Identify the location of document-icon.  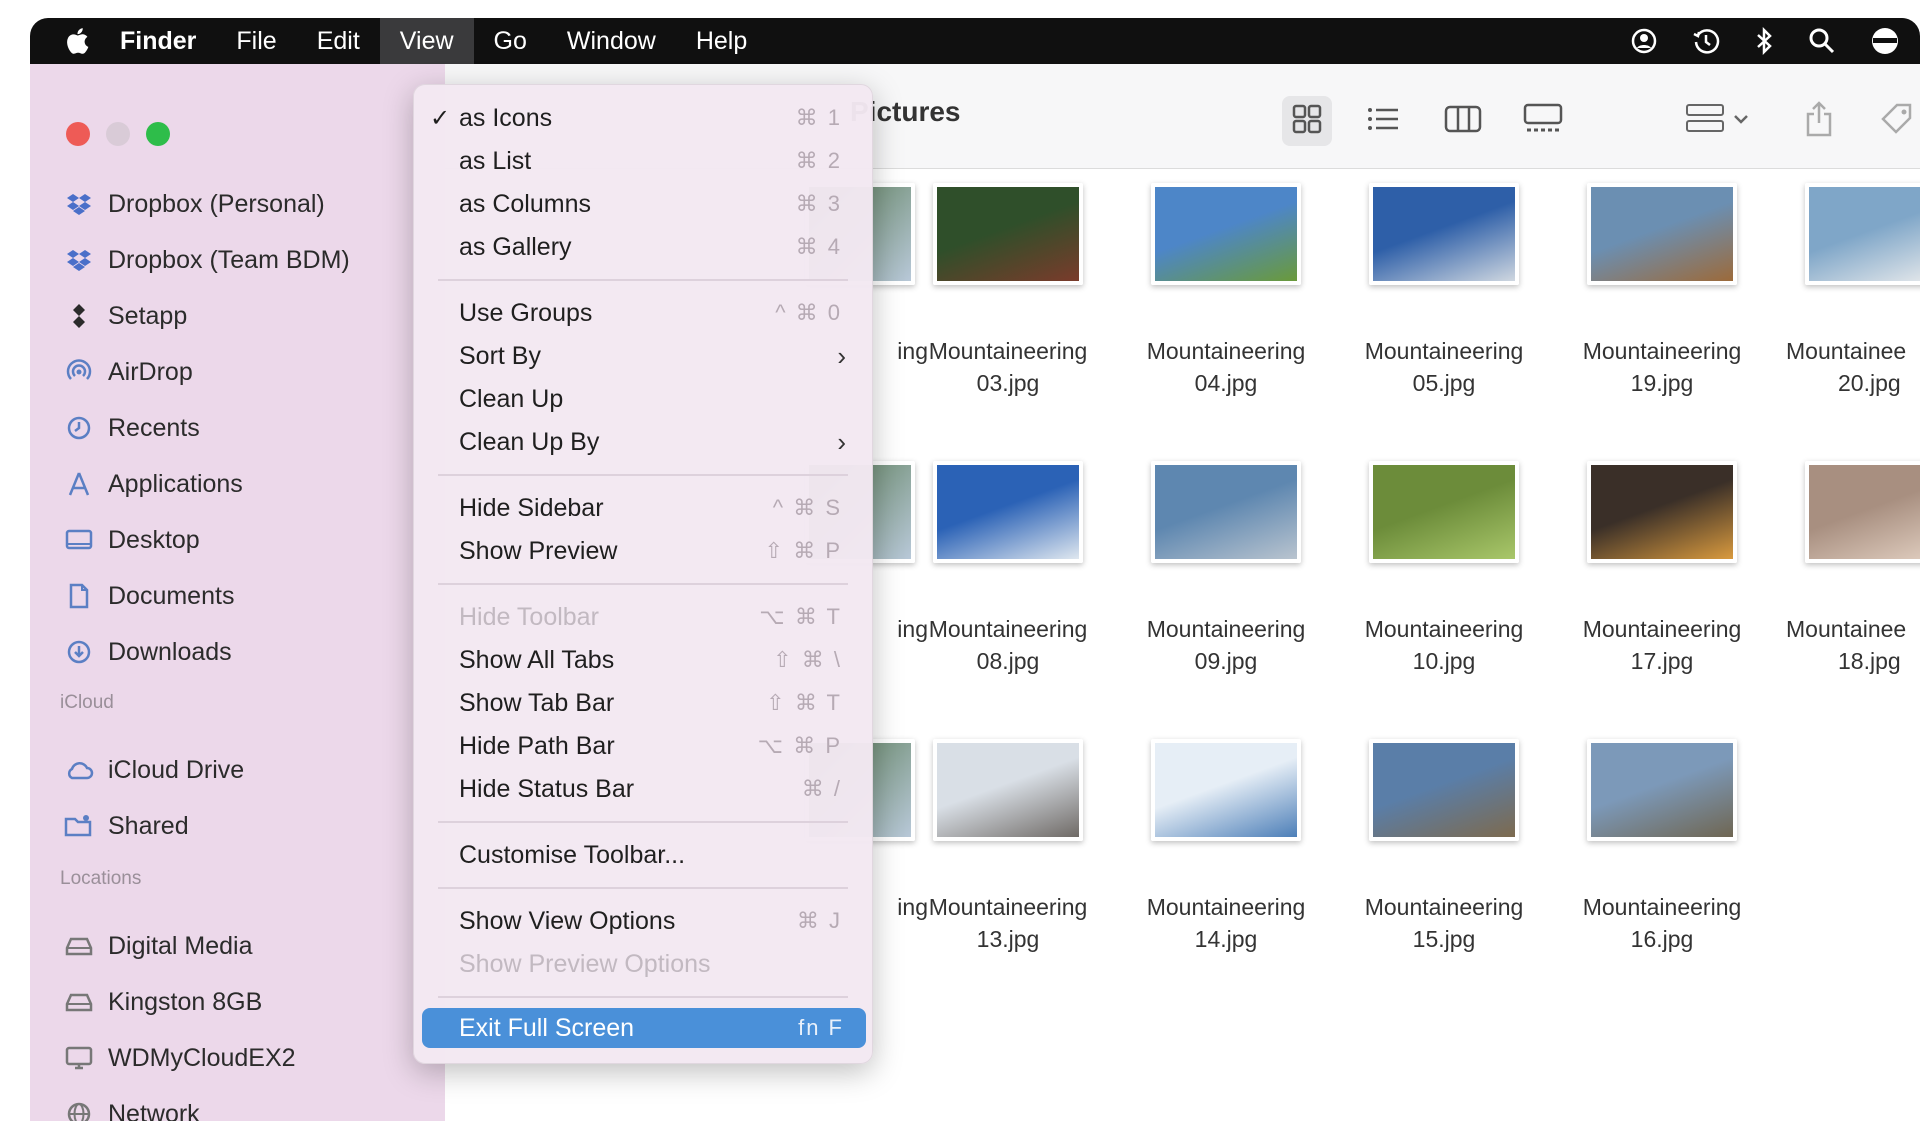
(79, 596).